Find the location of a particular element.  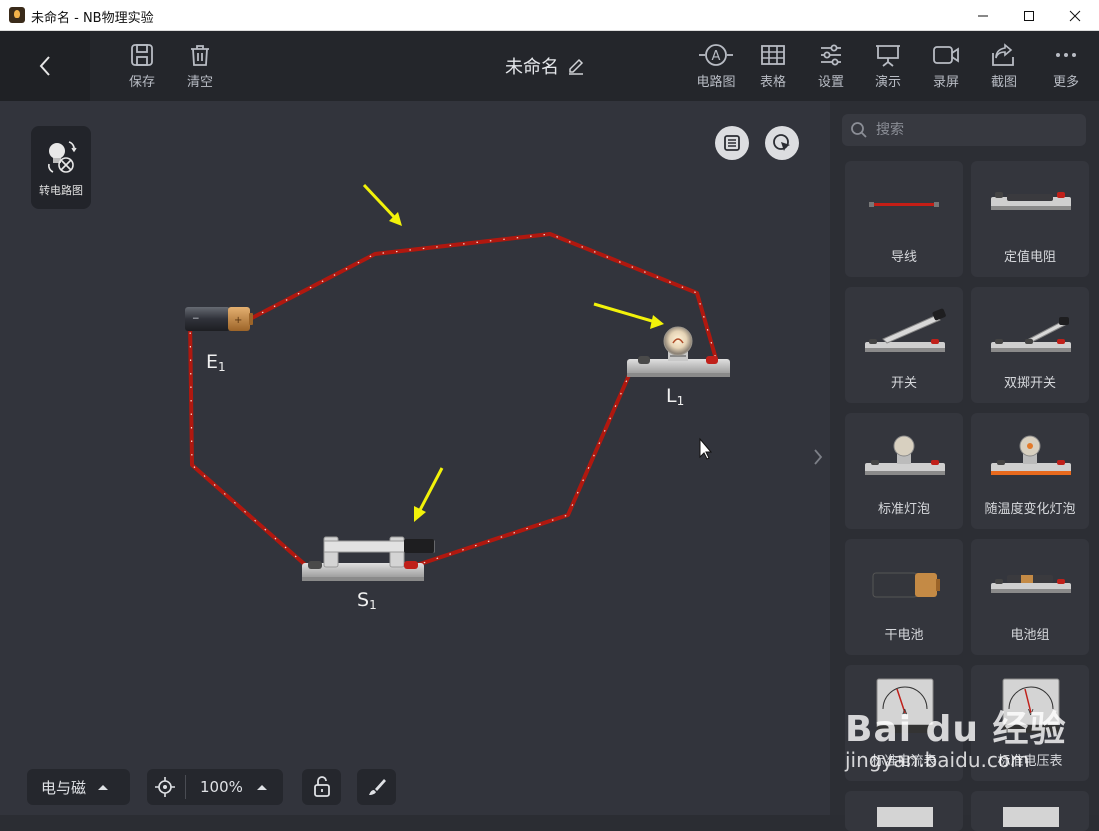

settings-button: 设置 is located at coordinates (831, 66).